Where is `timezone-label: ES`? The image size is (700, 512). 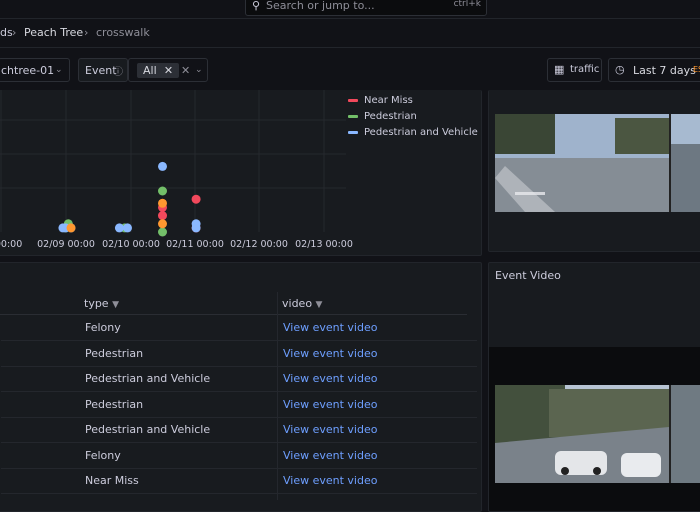 timezone-label: ES is located at coordinates (696, 69).